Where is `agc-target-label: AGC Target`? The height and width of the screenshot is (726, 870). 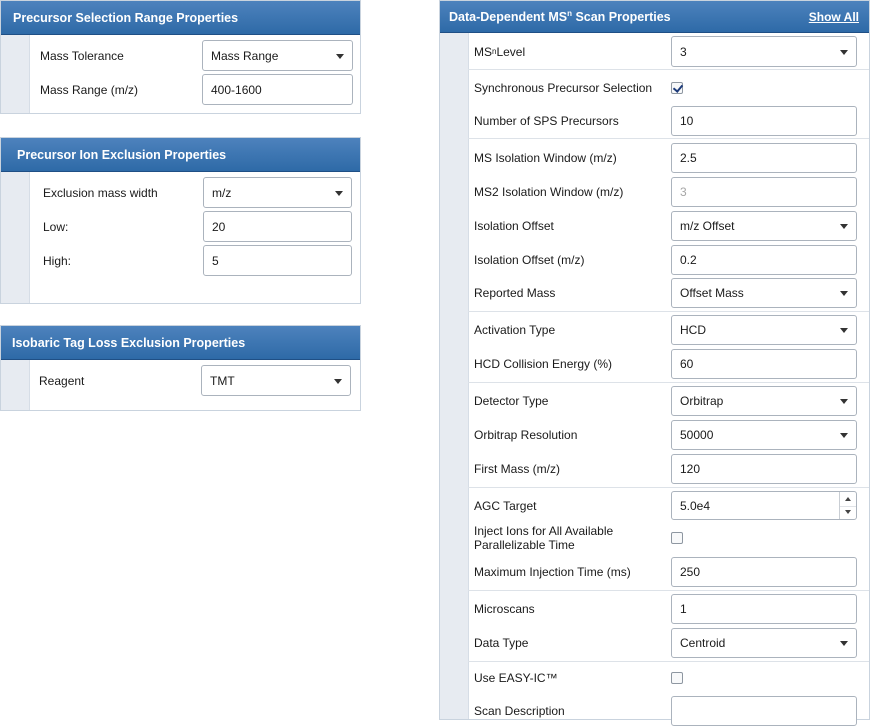
agc-target-label: AGC Target is located at coordinates (505, 505).